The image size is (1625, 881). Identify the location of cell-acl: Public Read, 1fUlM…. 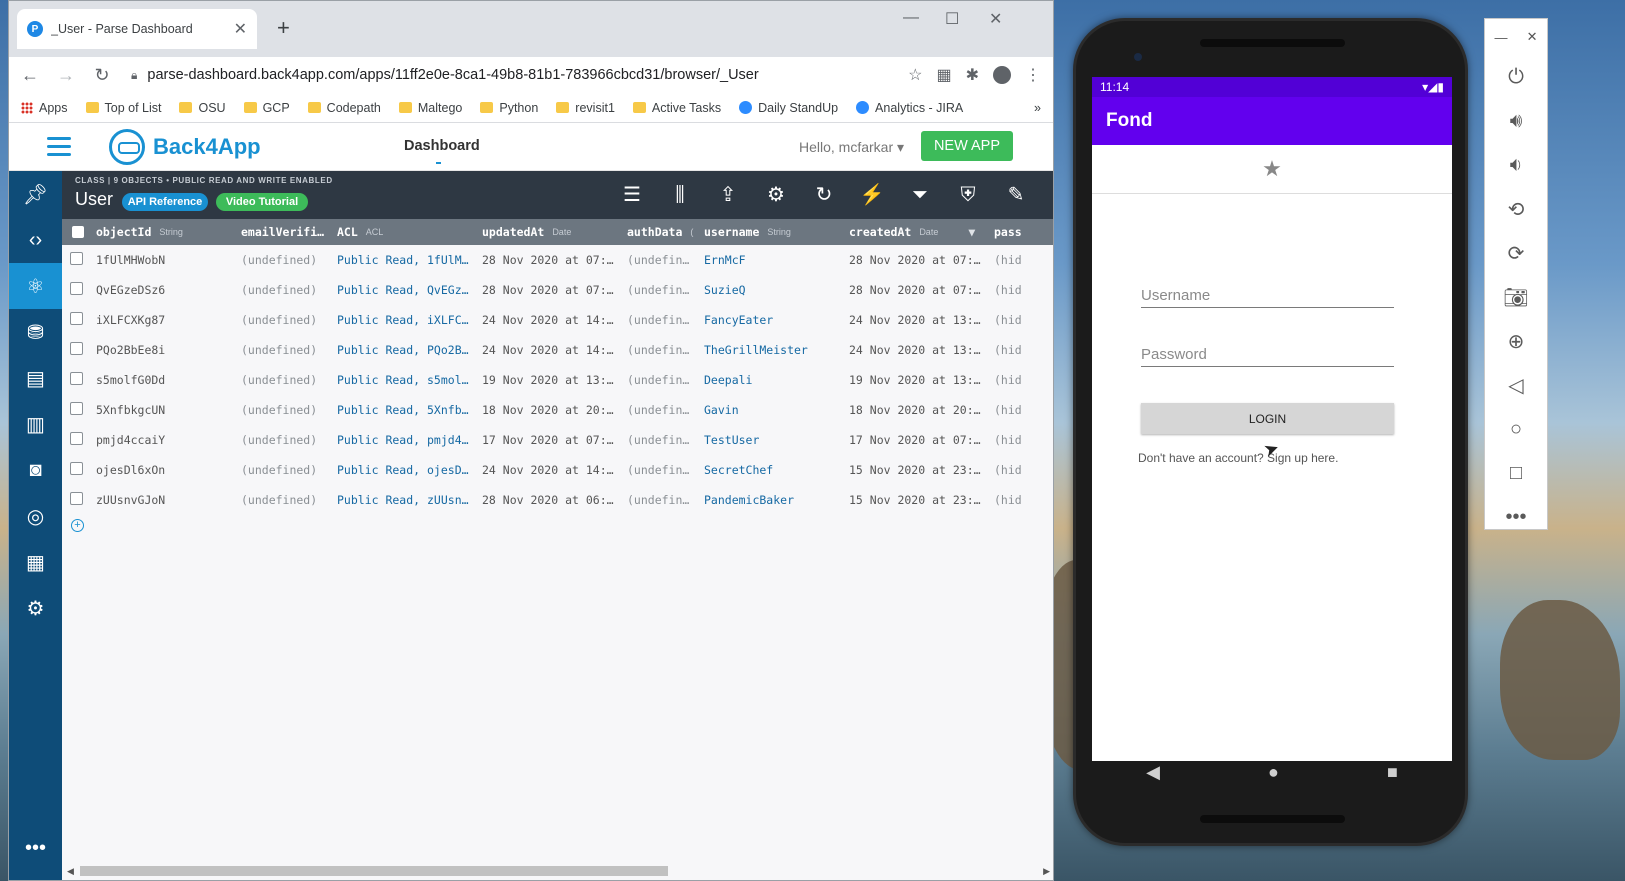
(407, 260).